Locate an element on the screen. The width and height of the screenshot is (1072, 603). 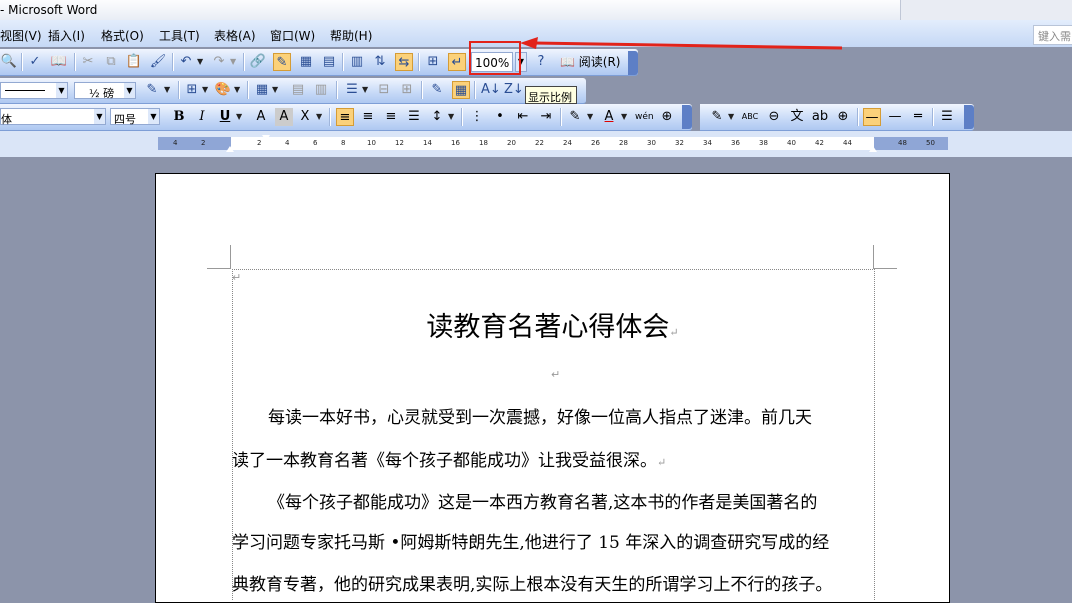
menu-help: 帮助(H) is located at coordinates (351, 35).